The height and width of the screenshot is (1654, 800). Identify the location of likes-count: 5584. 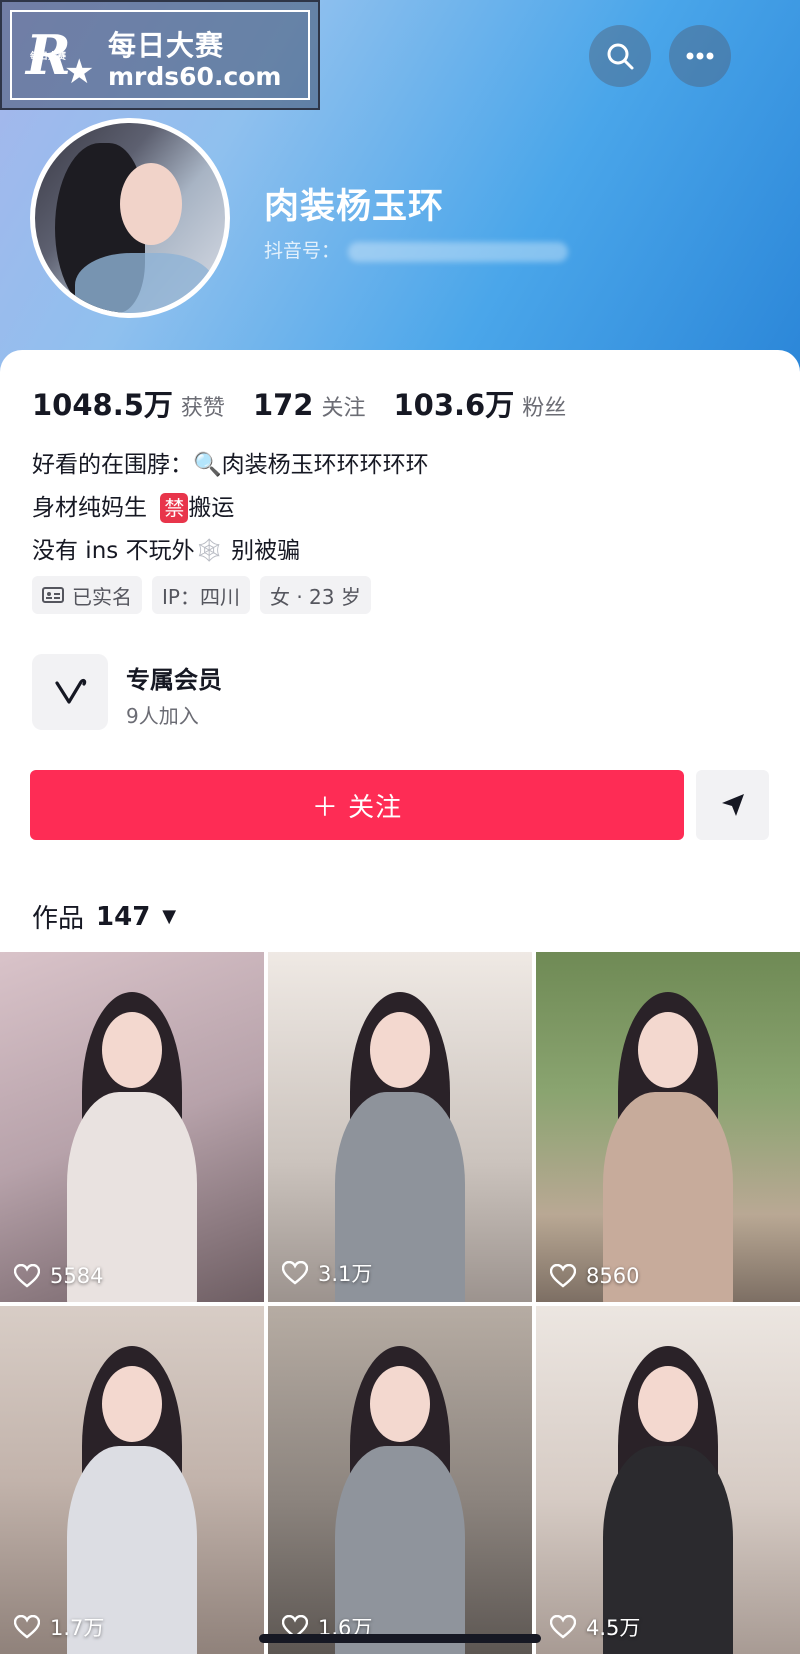
(58, 1276).